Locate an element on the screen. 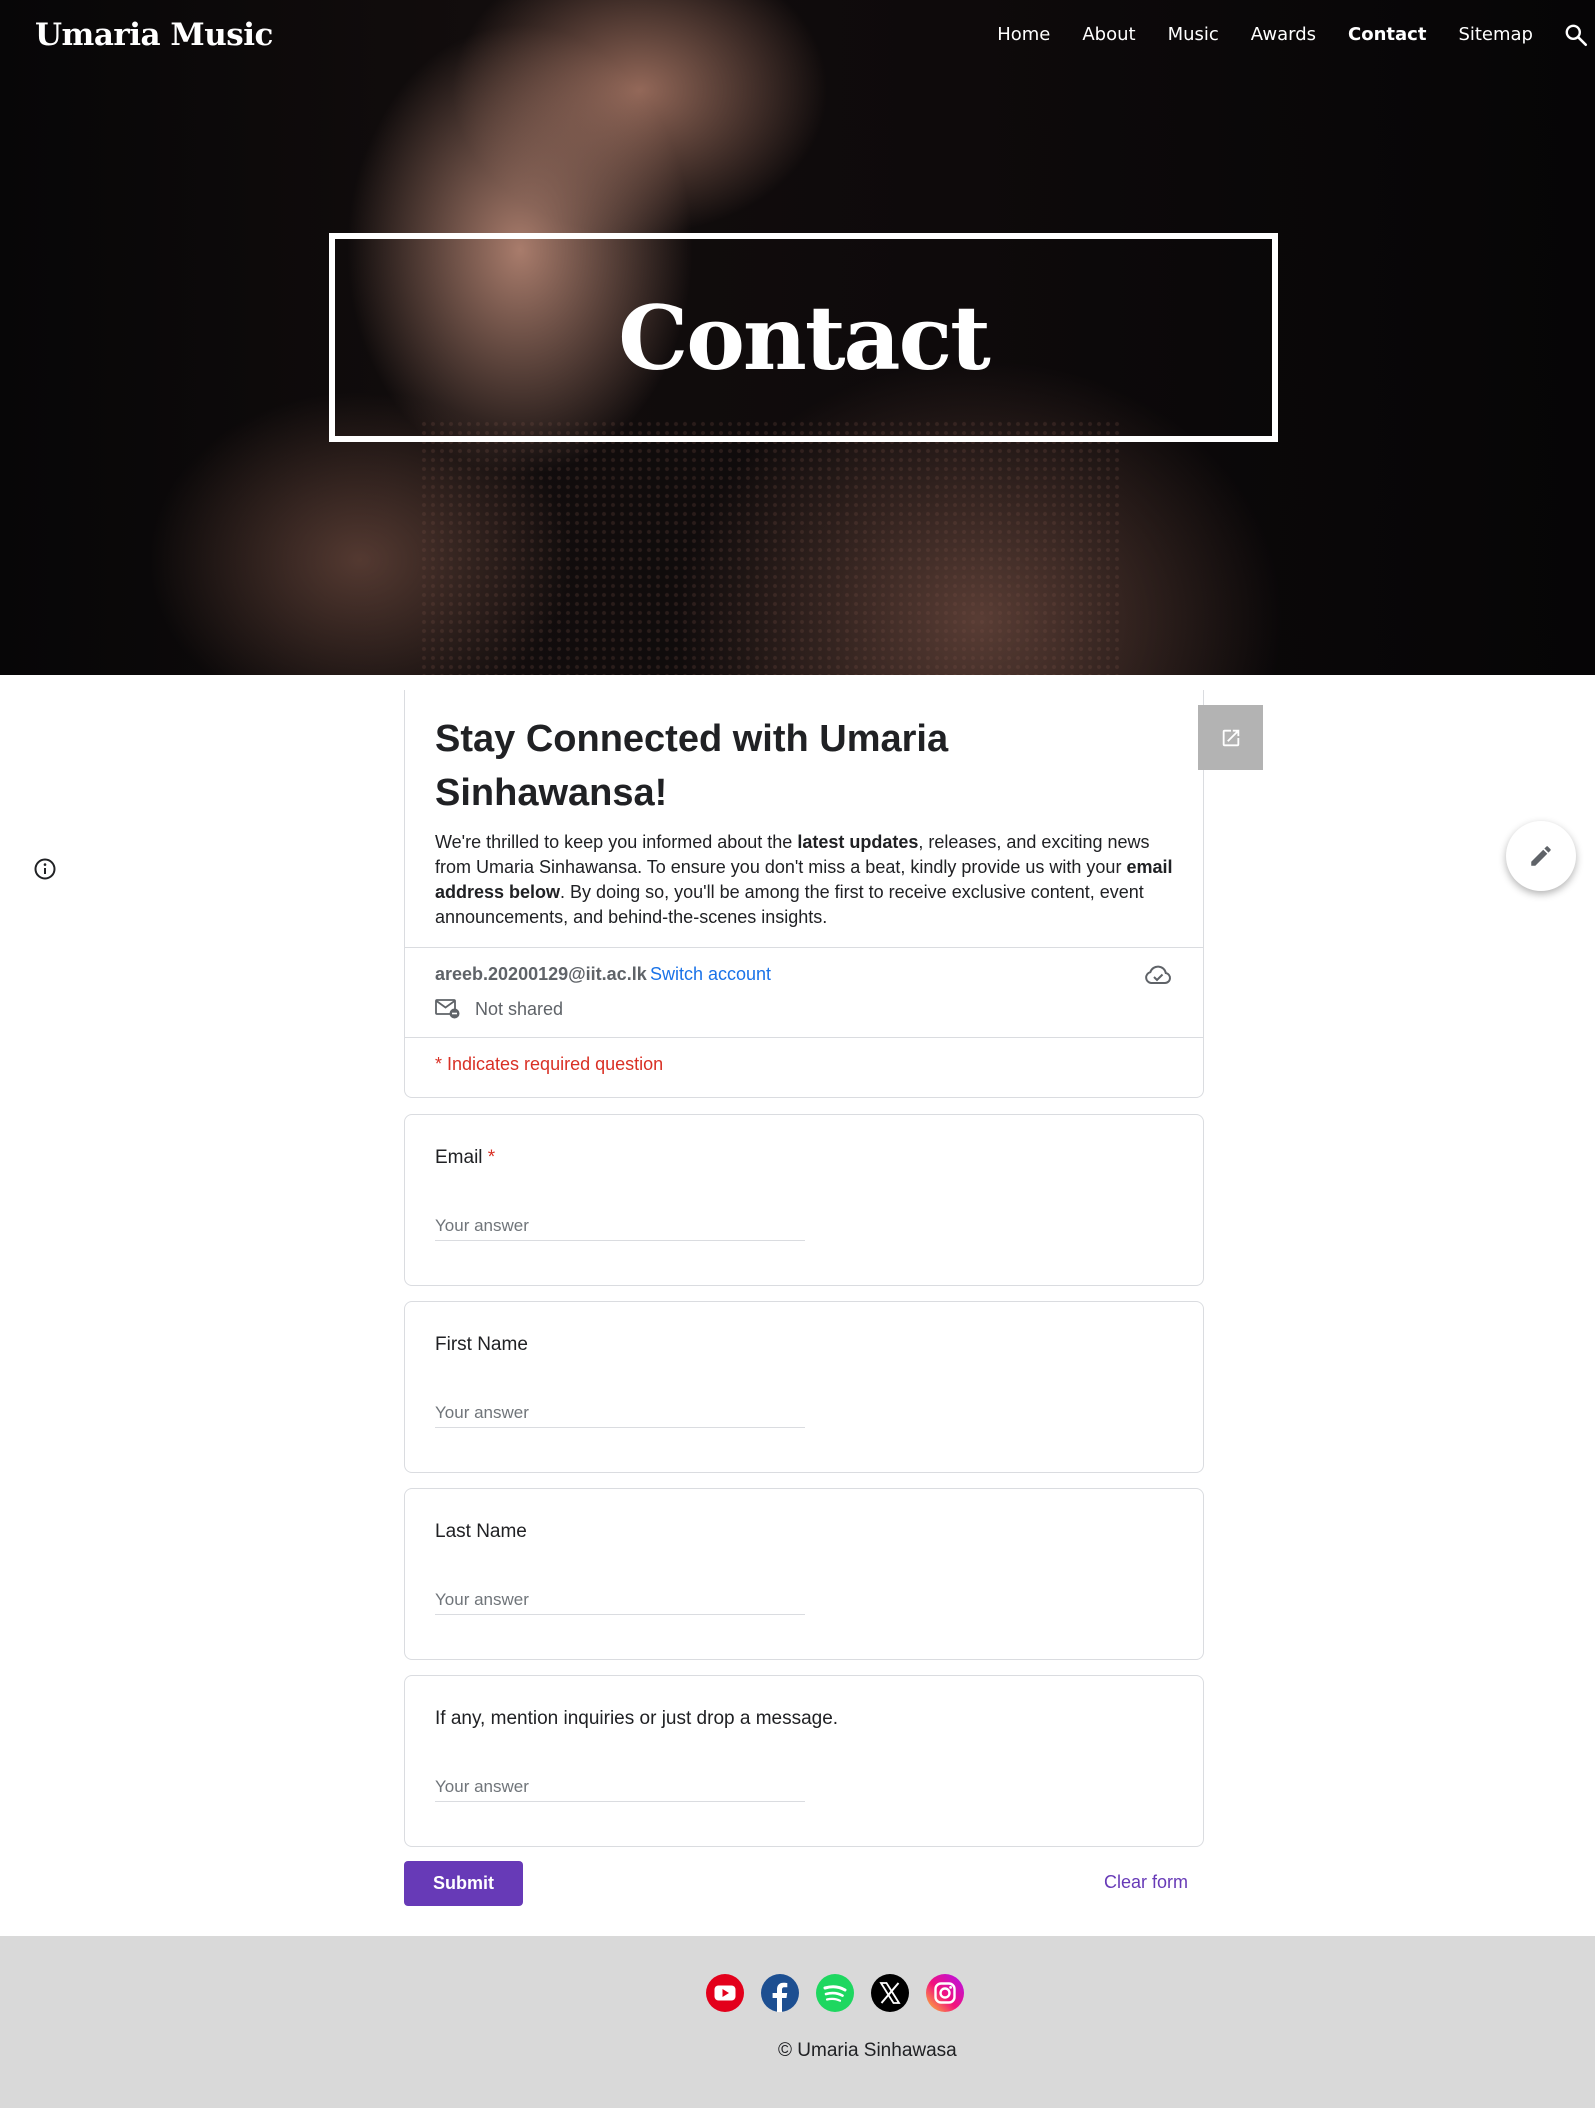 Image resolution: width=1595 pixels, height=2108 pixels. nav-home: Home is located at coordinates (1023, 34).